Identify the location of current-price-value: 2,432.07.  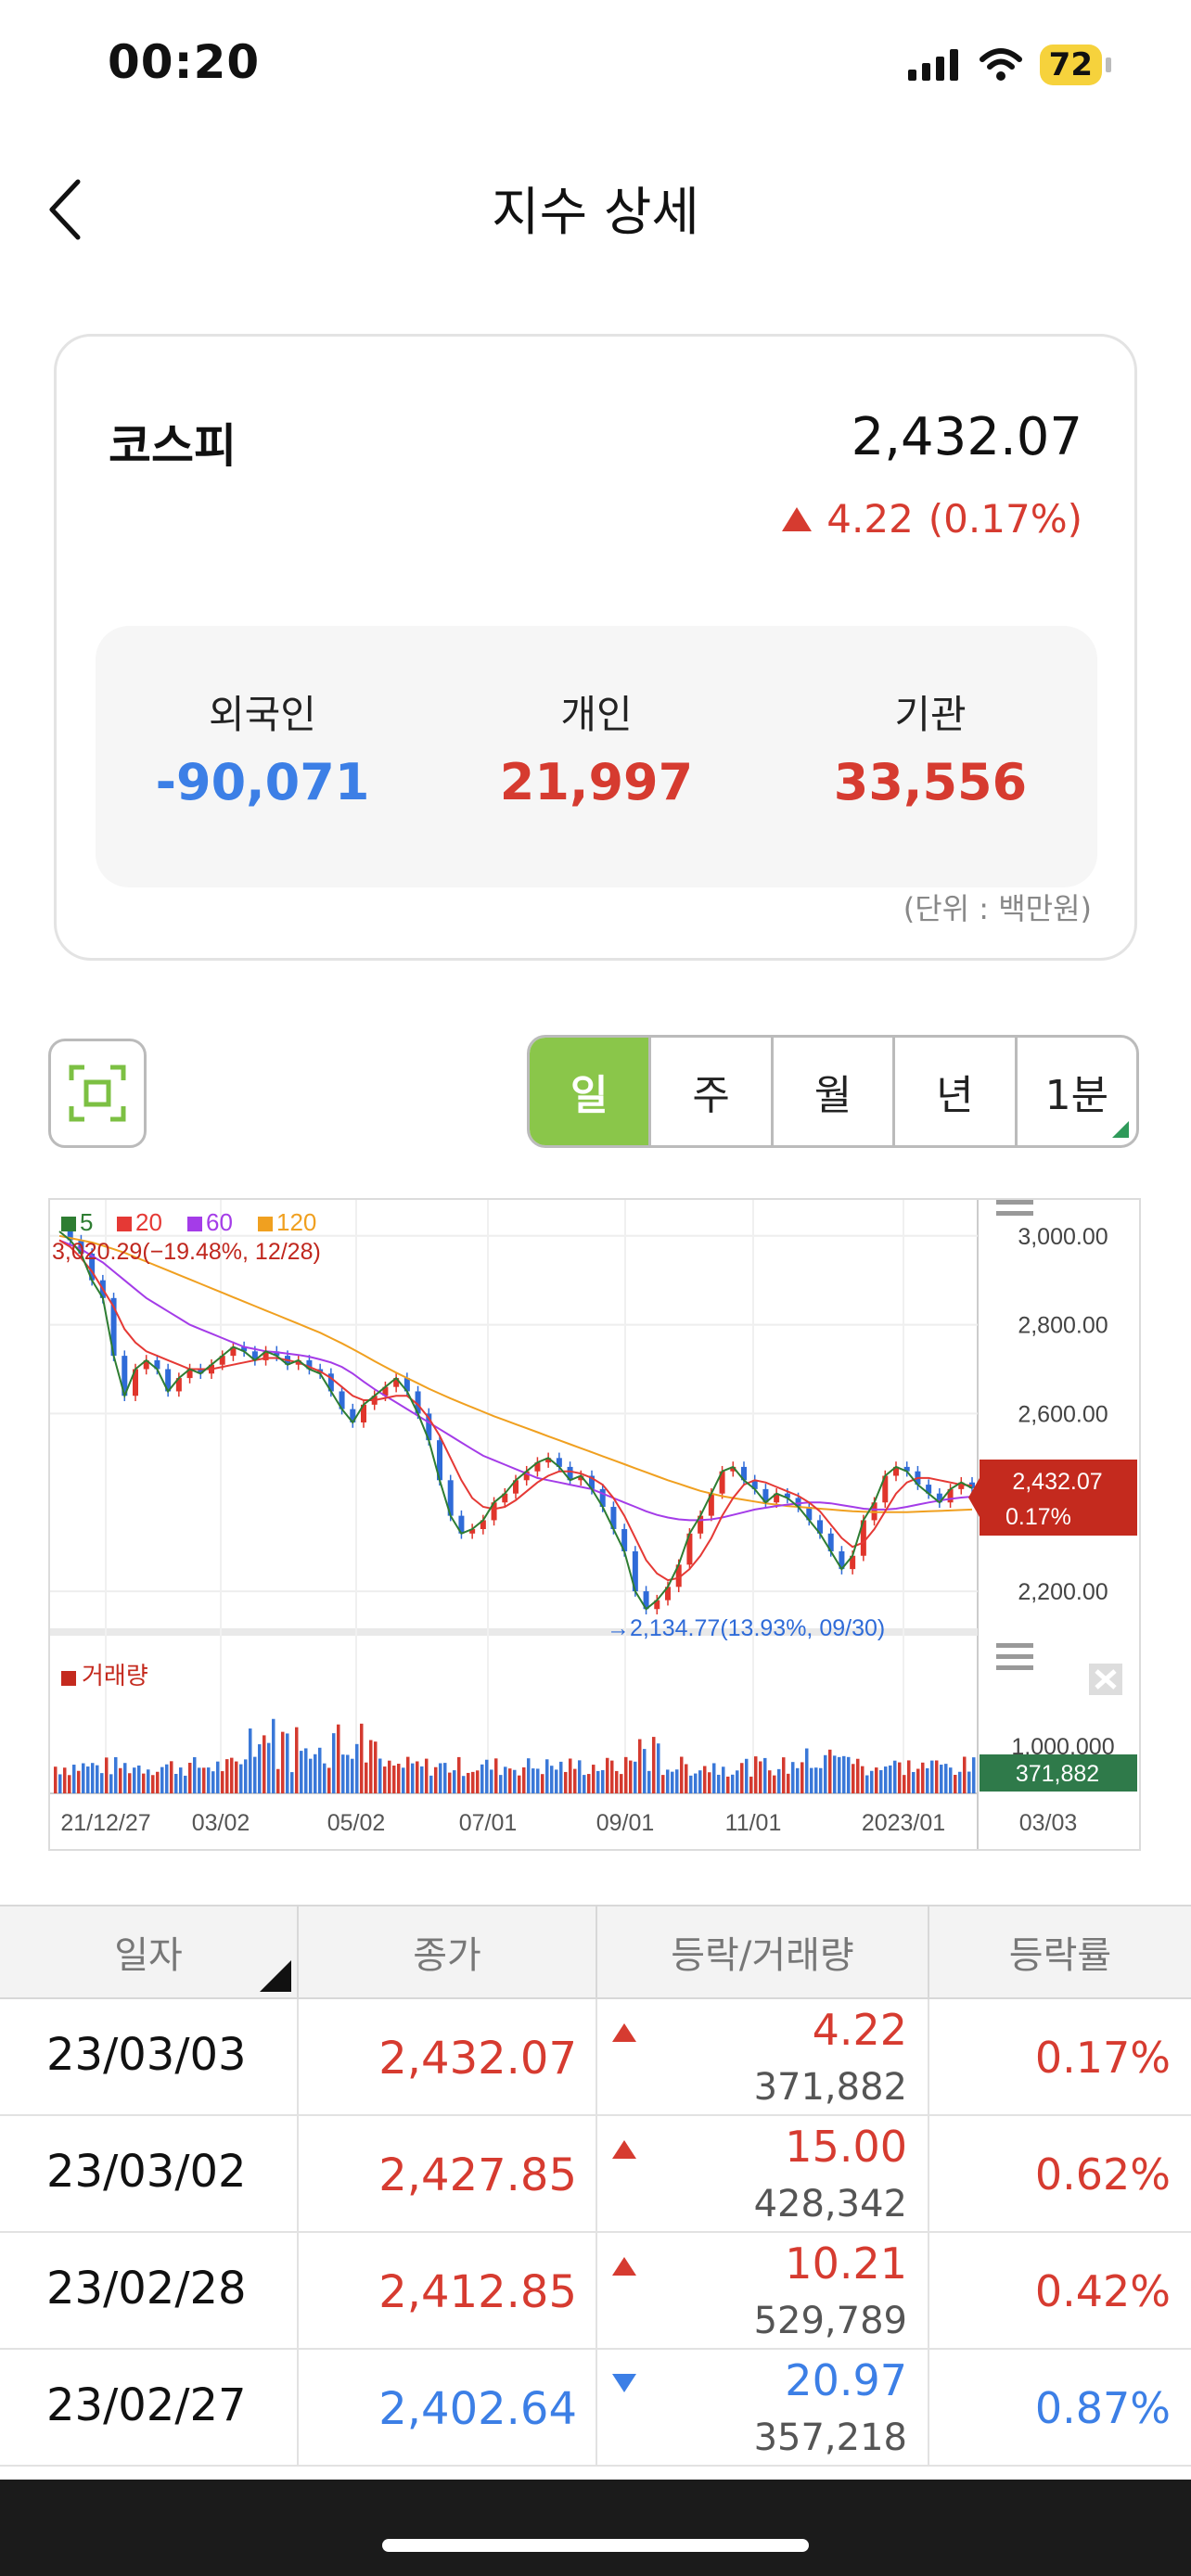
(1057, 1482).